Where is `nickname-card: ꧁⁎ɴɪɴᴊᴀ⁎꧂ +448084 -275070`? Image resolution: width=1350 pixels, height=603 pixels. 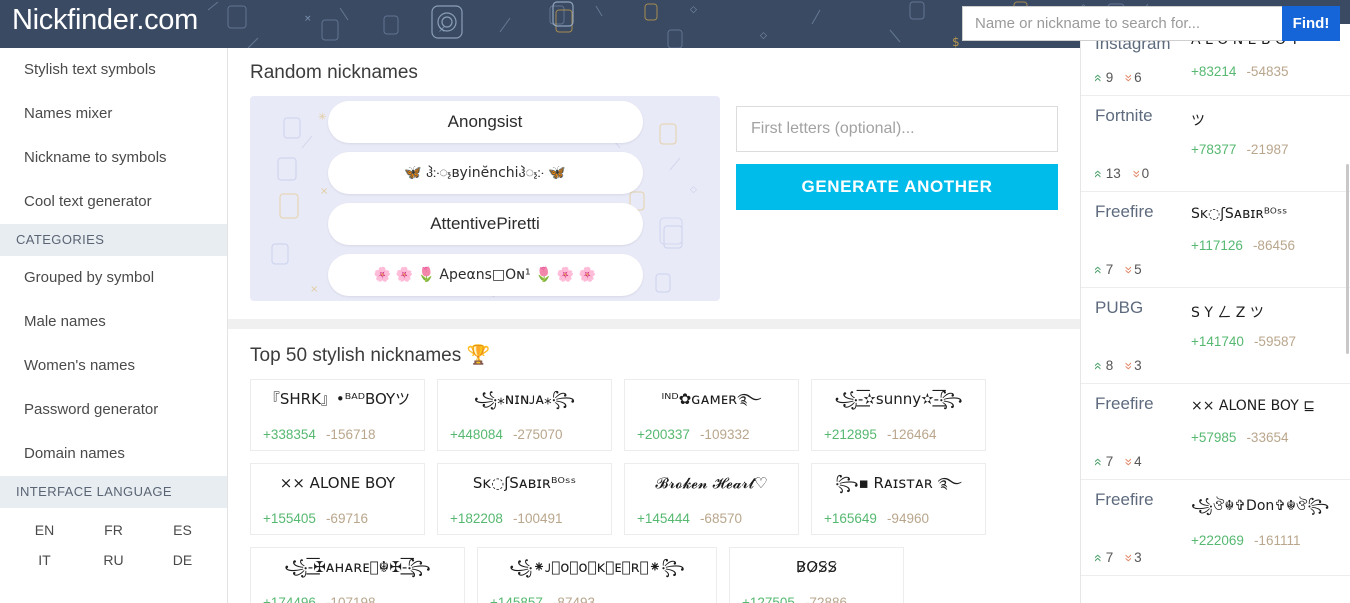 nickname-card: ꧁⁎ɴɪɴᴊᴀ⁎꧂ +448084 -275070 is located at coordinates (524, 415).